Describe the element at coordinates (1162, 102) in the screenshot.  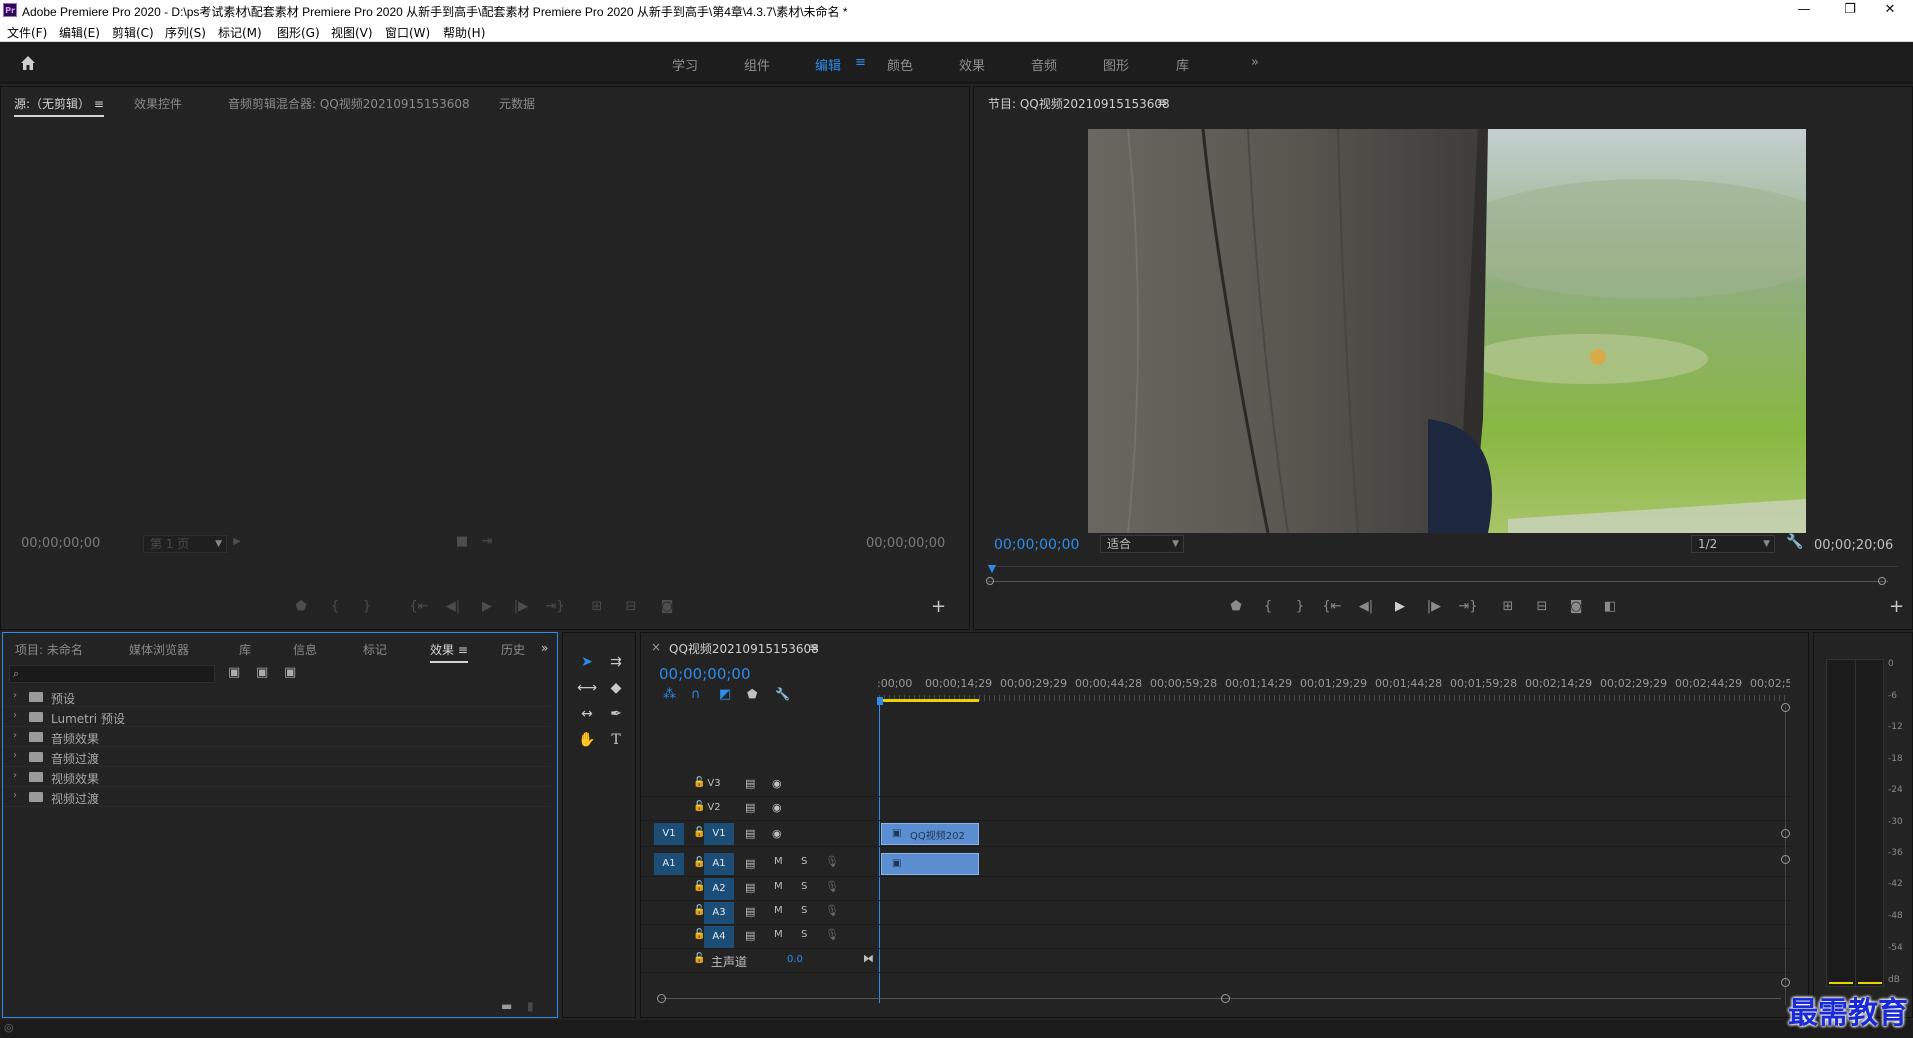
I see `program-menu-icon: ≡` at that location.